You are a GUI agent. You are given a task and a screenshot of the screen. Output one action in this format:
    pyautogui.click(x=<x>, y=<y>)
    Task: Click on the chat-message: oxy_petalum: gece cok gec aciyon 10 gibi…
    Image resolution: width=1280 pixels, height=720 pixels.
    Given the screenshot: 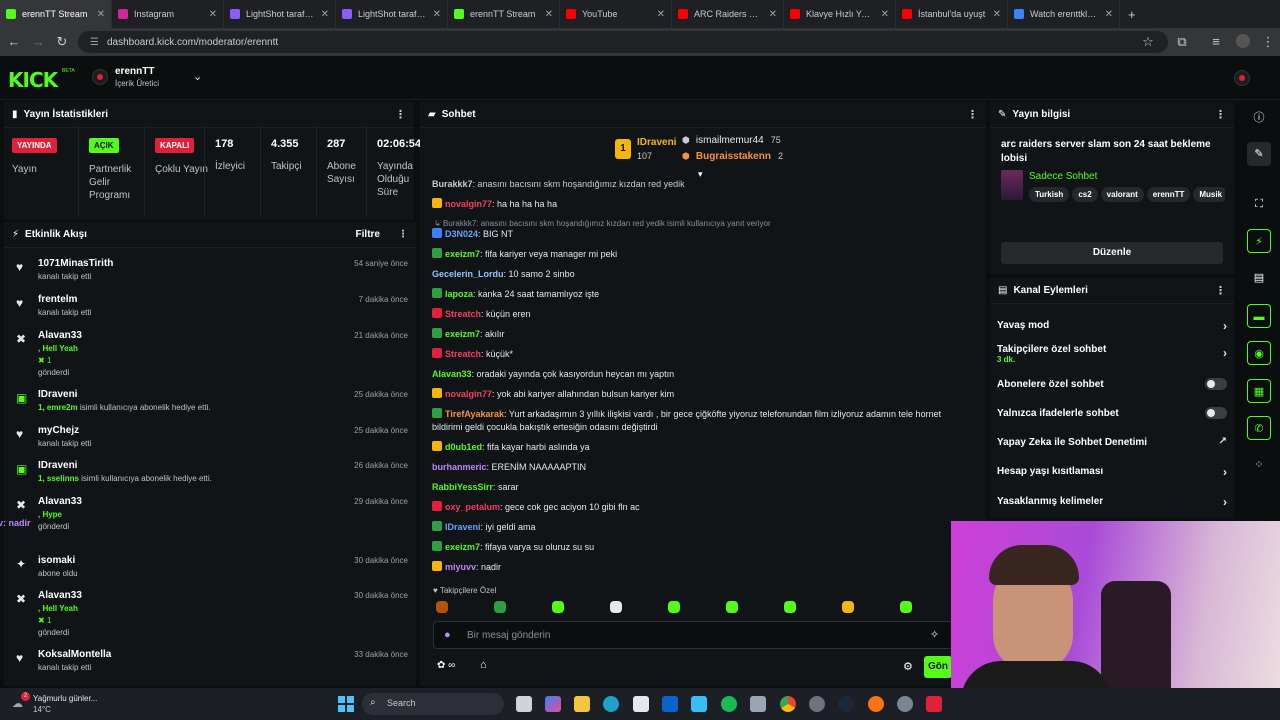 What is the action you would take?
    pyautogui.click(x=702, y=507)
    